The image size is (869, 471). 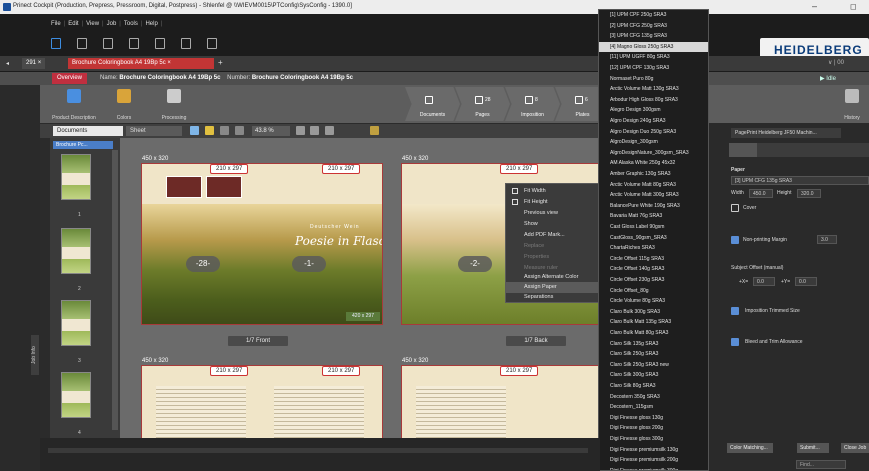 I want to click on job-tab: 291 ×, so click(x=34, y=63).